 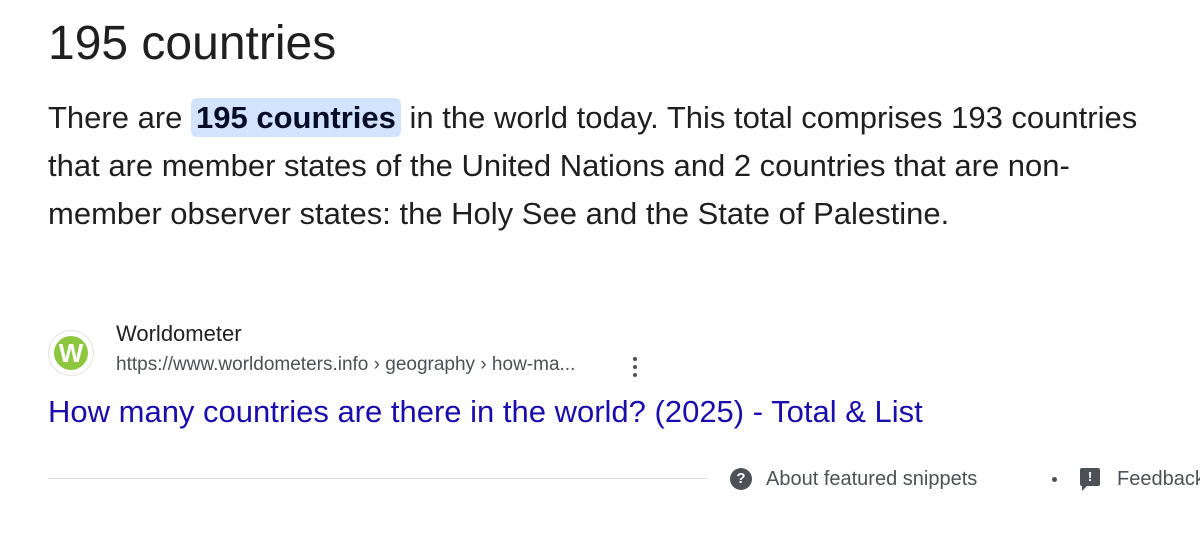 I want to click on vertical-dots-icon, so click(x=635, y=367).